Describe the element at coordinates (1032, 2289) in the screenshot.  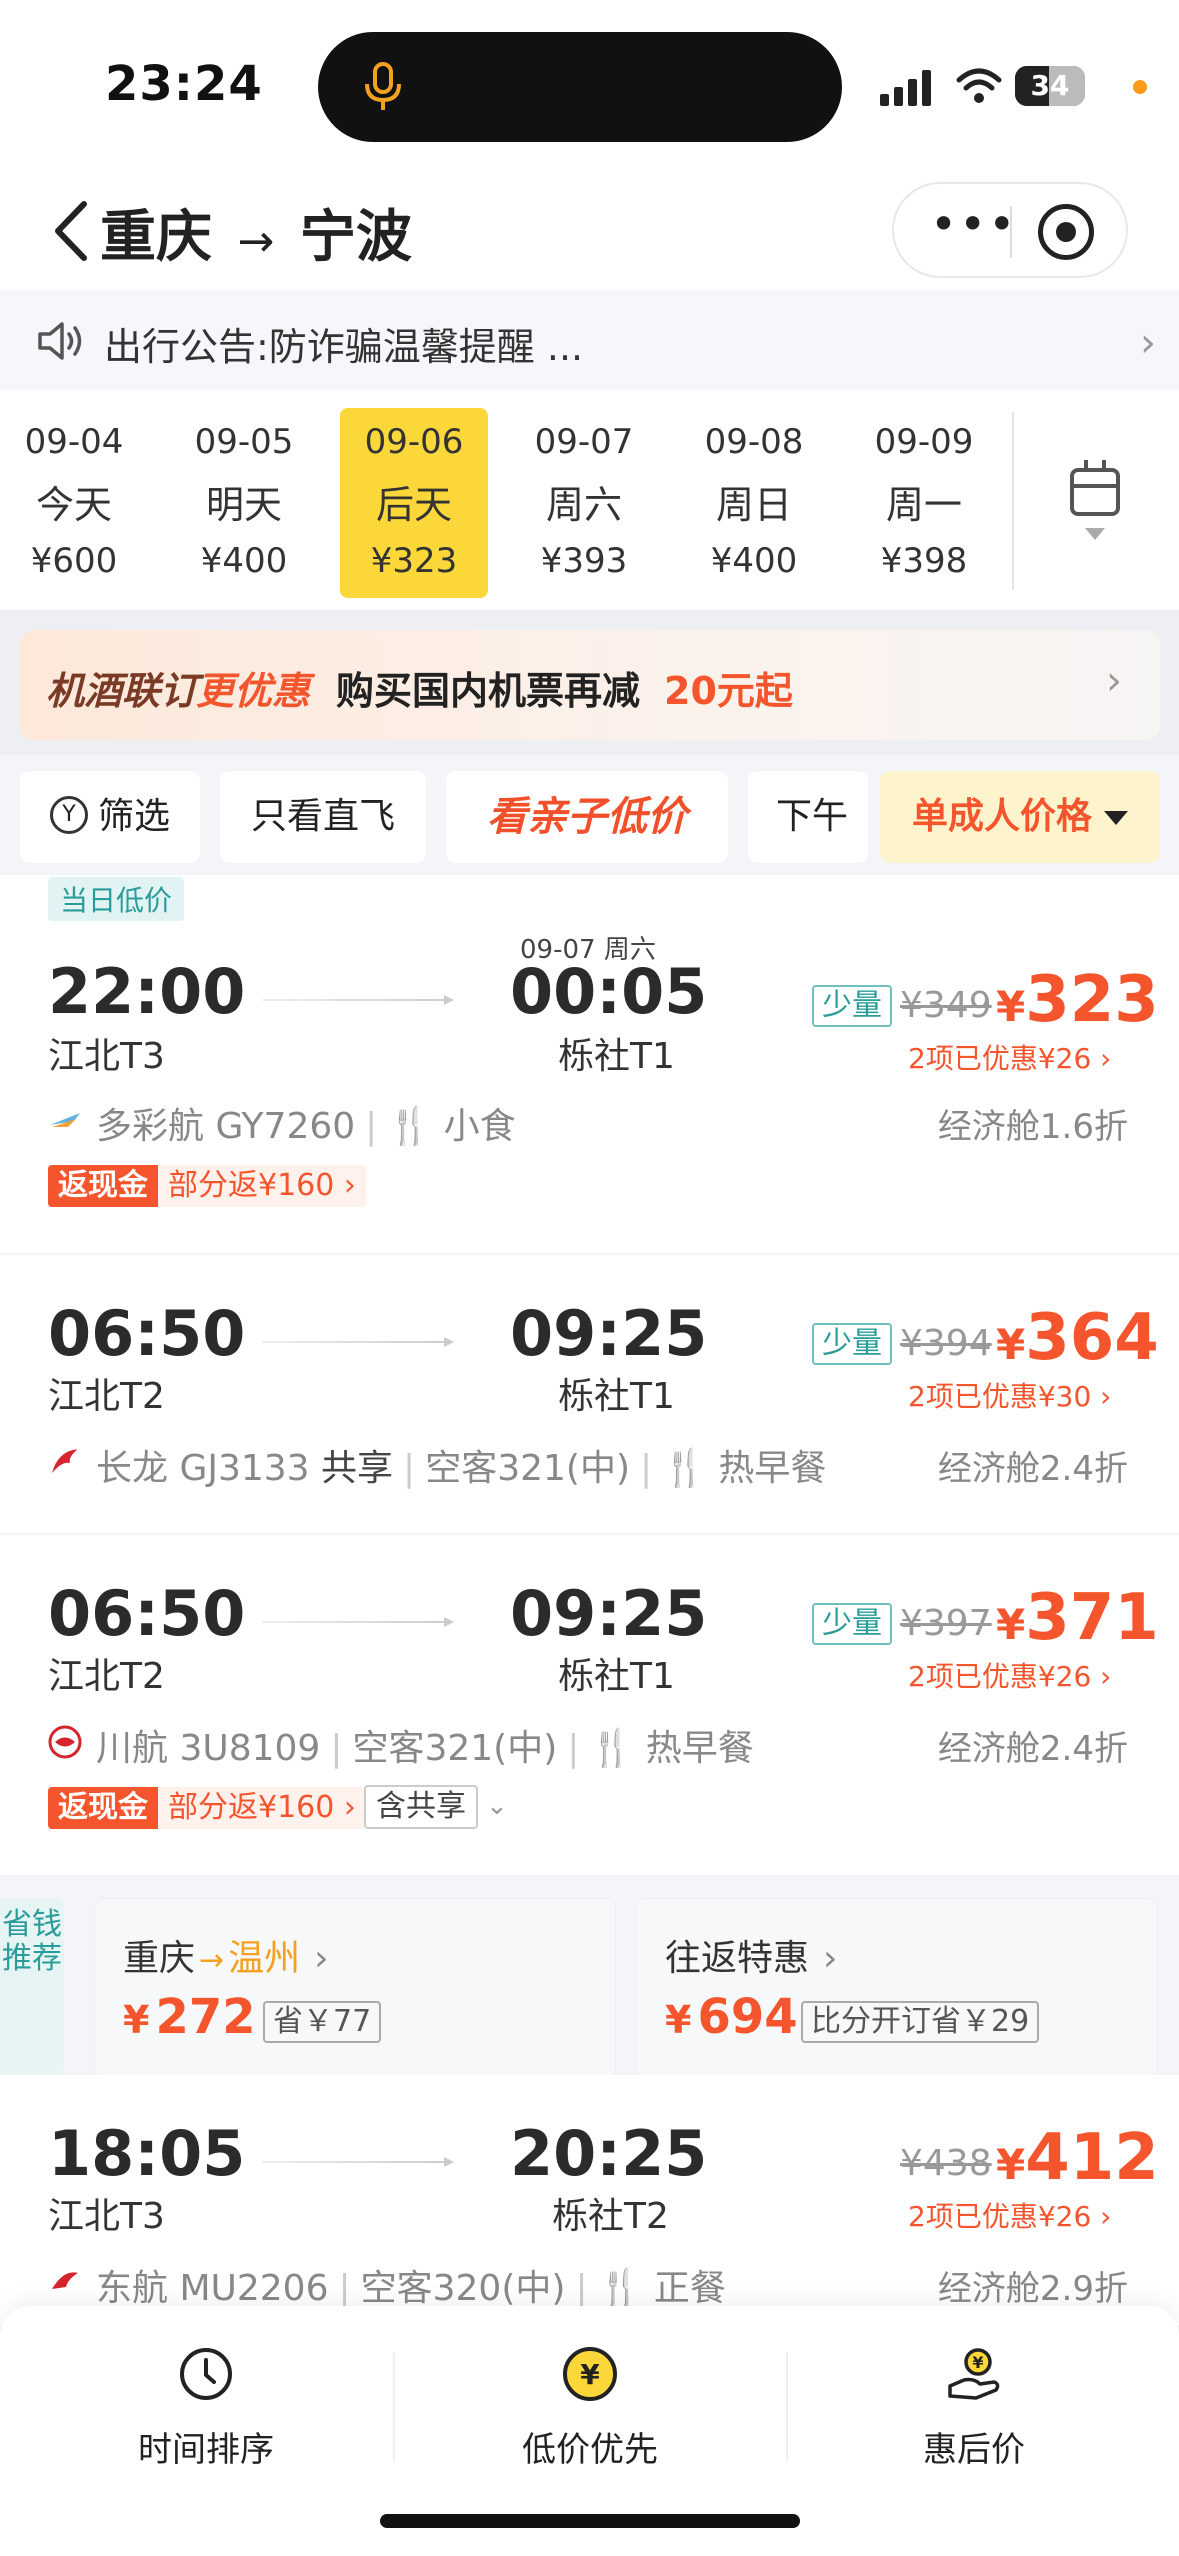
I see `cabin-info: 经济舱2.9折` at that location.